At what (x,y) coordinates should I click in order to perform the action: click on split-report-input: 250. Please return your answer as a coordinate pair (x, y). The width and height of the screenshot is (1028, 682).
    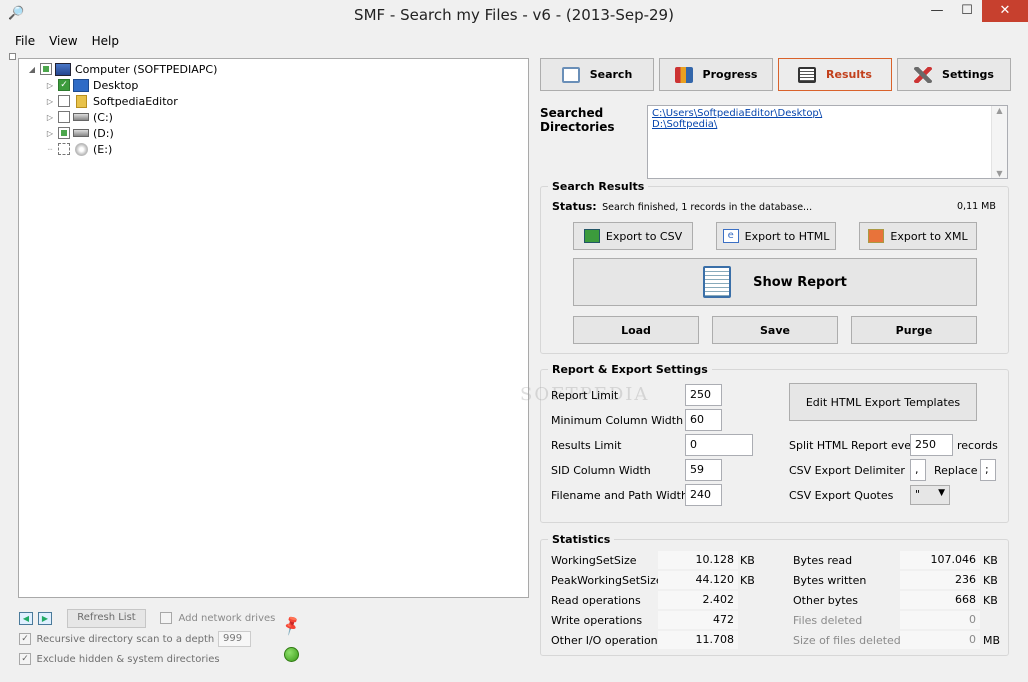
    Looking at the image, I should click on (931, 445).